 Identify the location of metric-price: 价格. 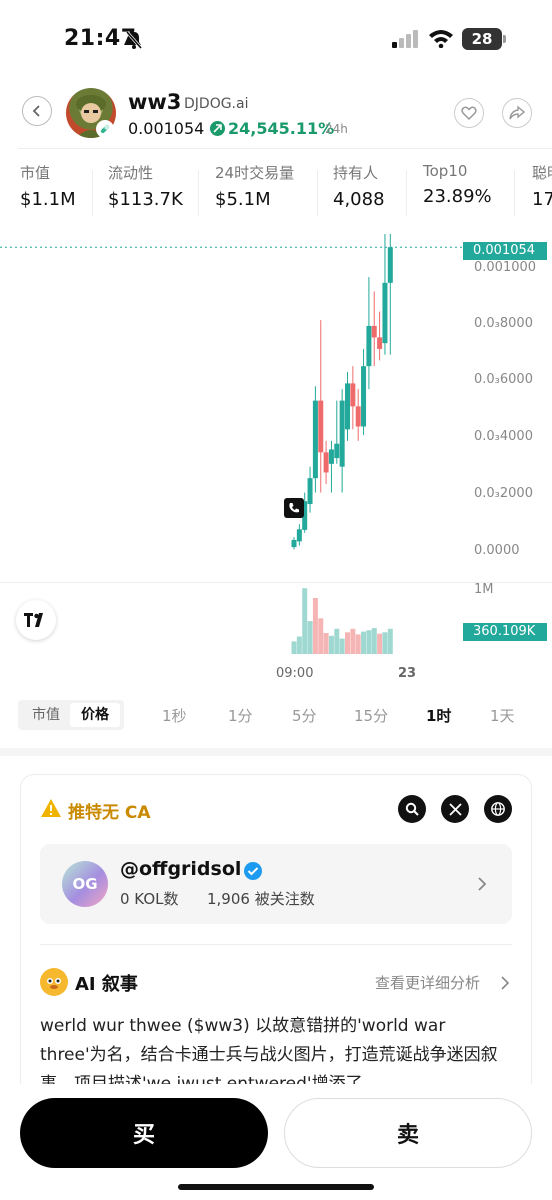
(95, 715).